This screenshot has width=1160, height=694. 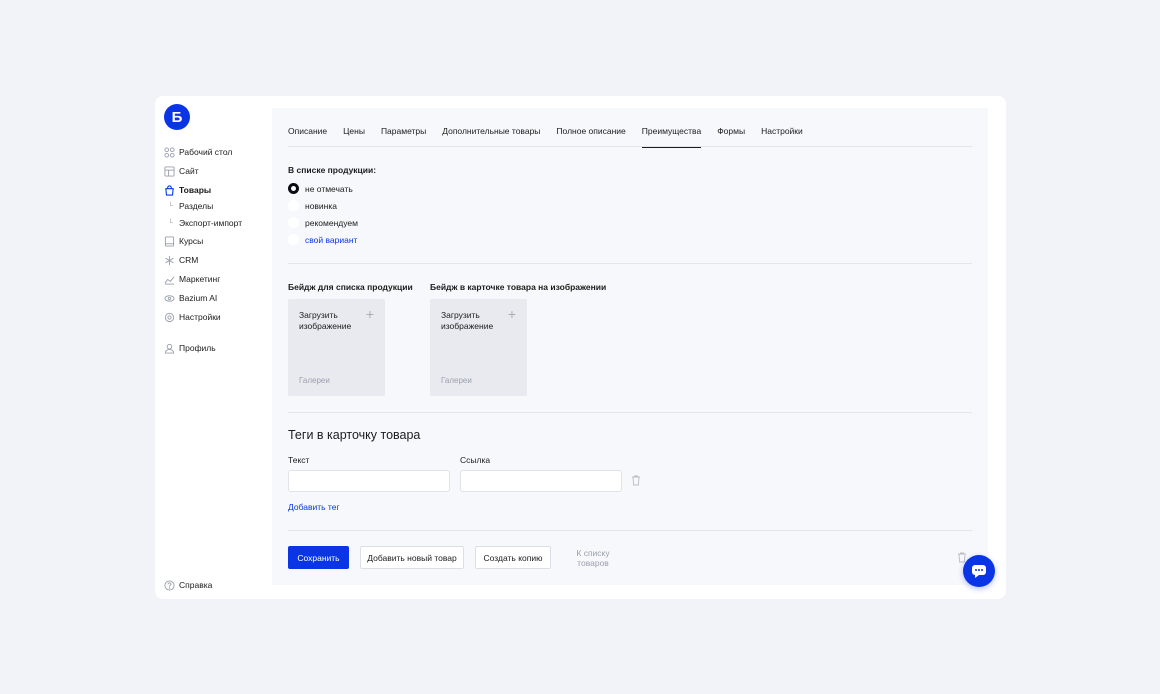 What do you see at coordinates (630, 146) in the screenshot?
I see `tabs-divider` at bounding box center [630, 146].